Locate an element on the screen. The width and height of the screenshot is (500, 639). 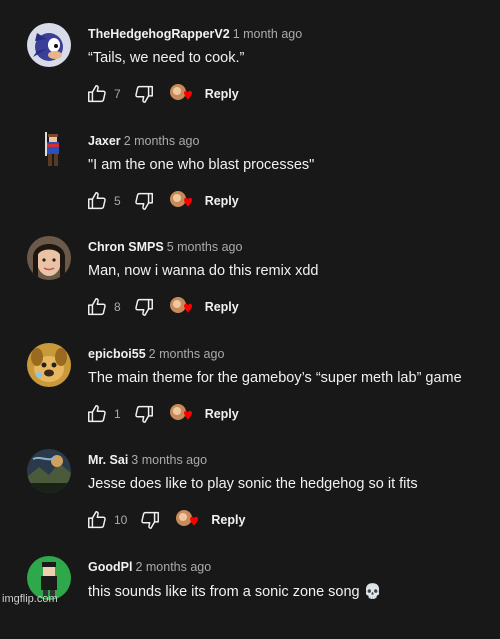
comment-header: GoodPl2 months ago is located at coordinates (149, 567).